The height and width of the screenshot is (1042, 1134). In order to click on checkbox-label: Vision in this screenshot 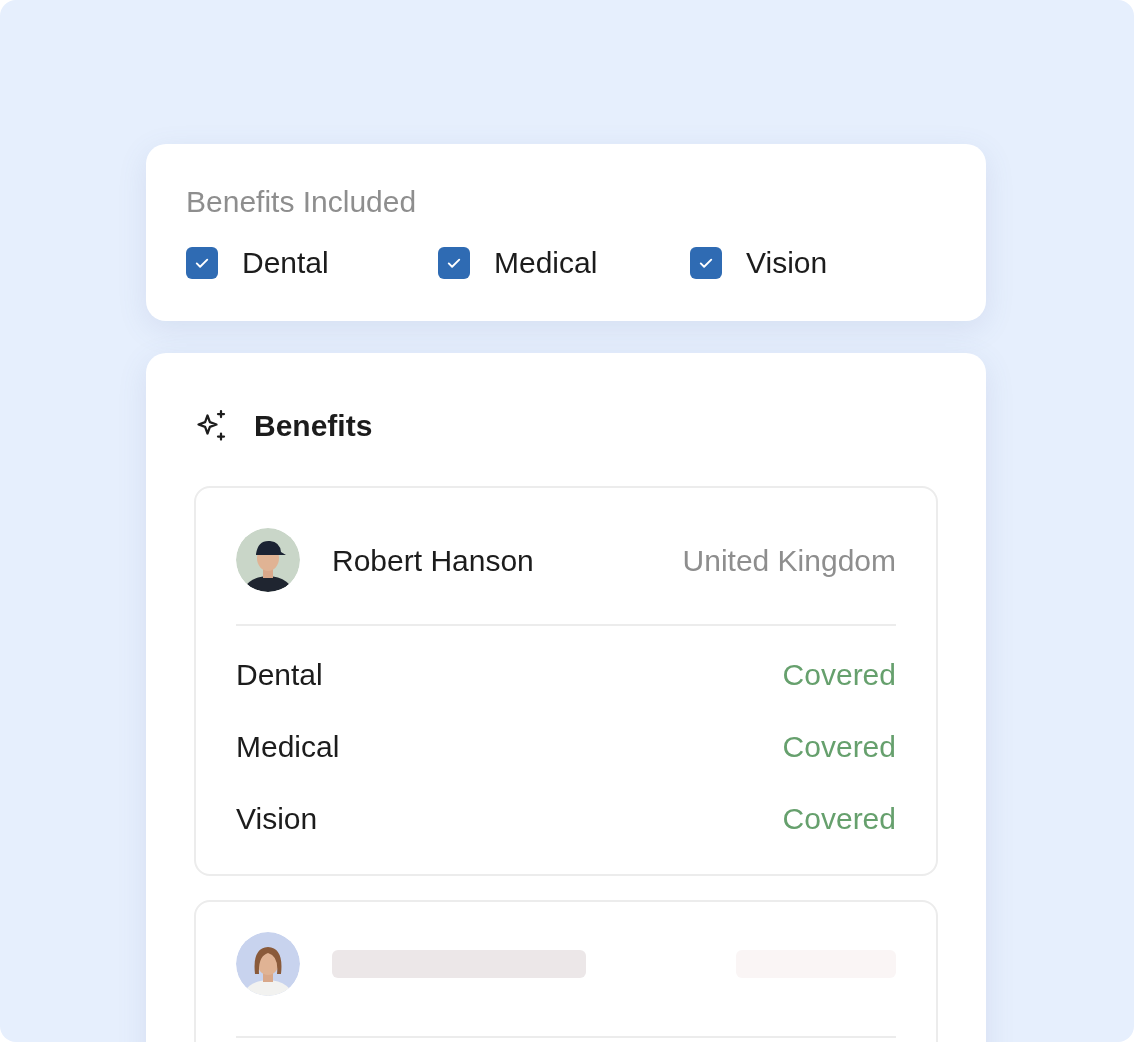, I will do `click(787, 263)`.